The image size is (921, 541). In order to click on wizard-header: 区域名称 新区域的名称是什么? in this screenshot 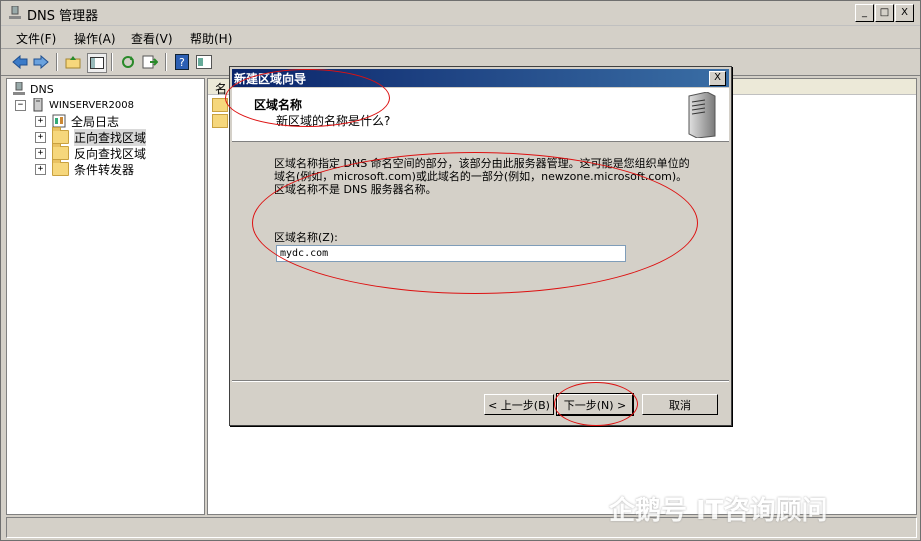, I will do `click(480, 115)`.